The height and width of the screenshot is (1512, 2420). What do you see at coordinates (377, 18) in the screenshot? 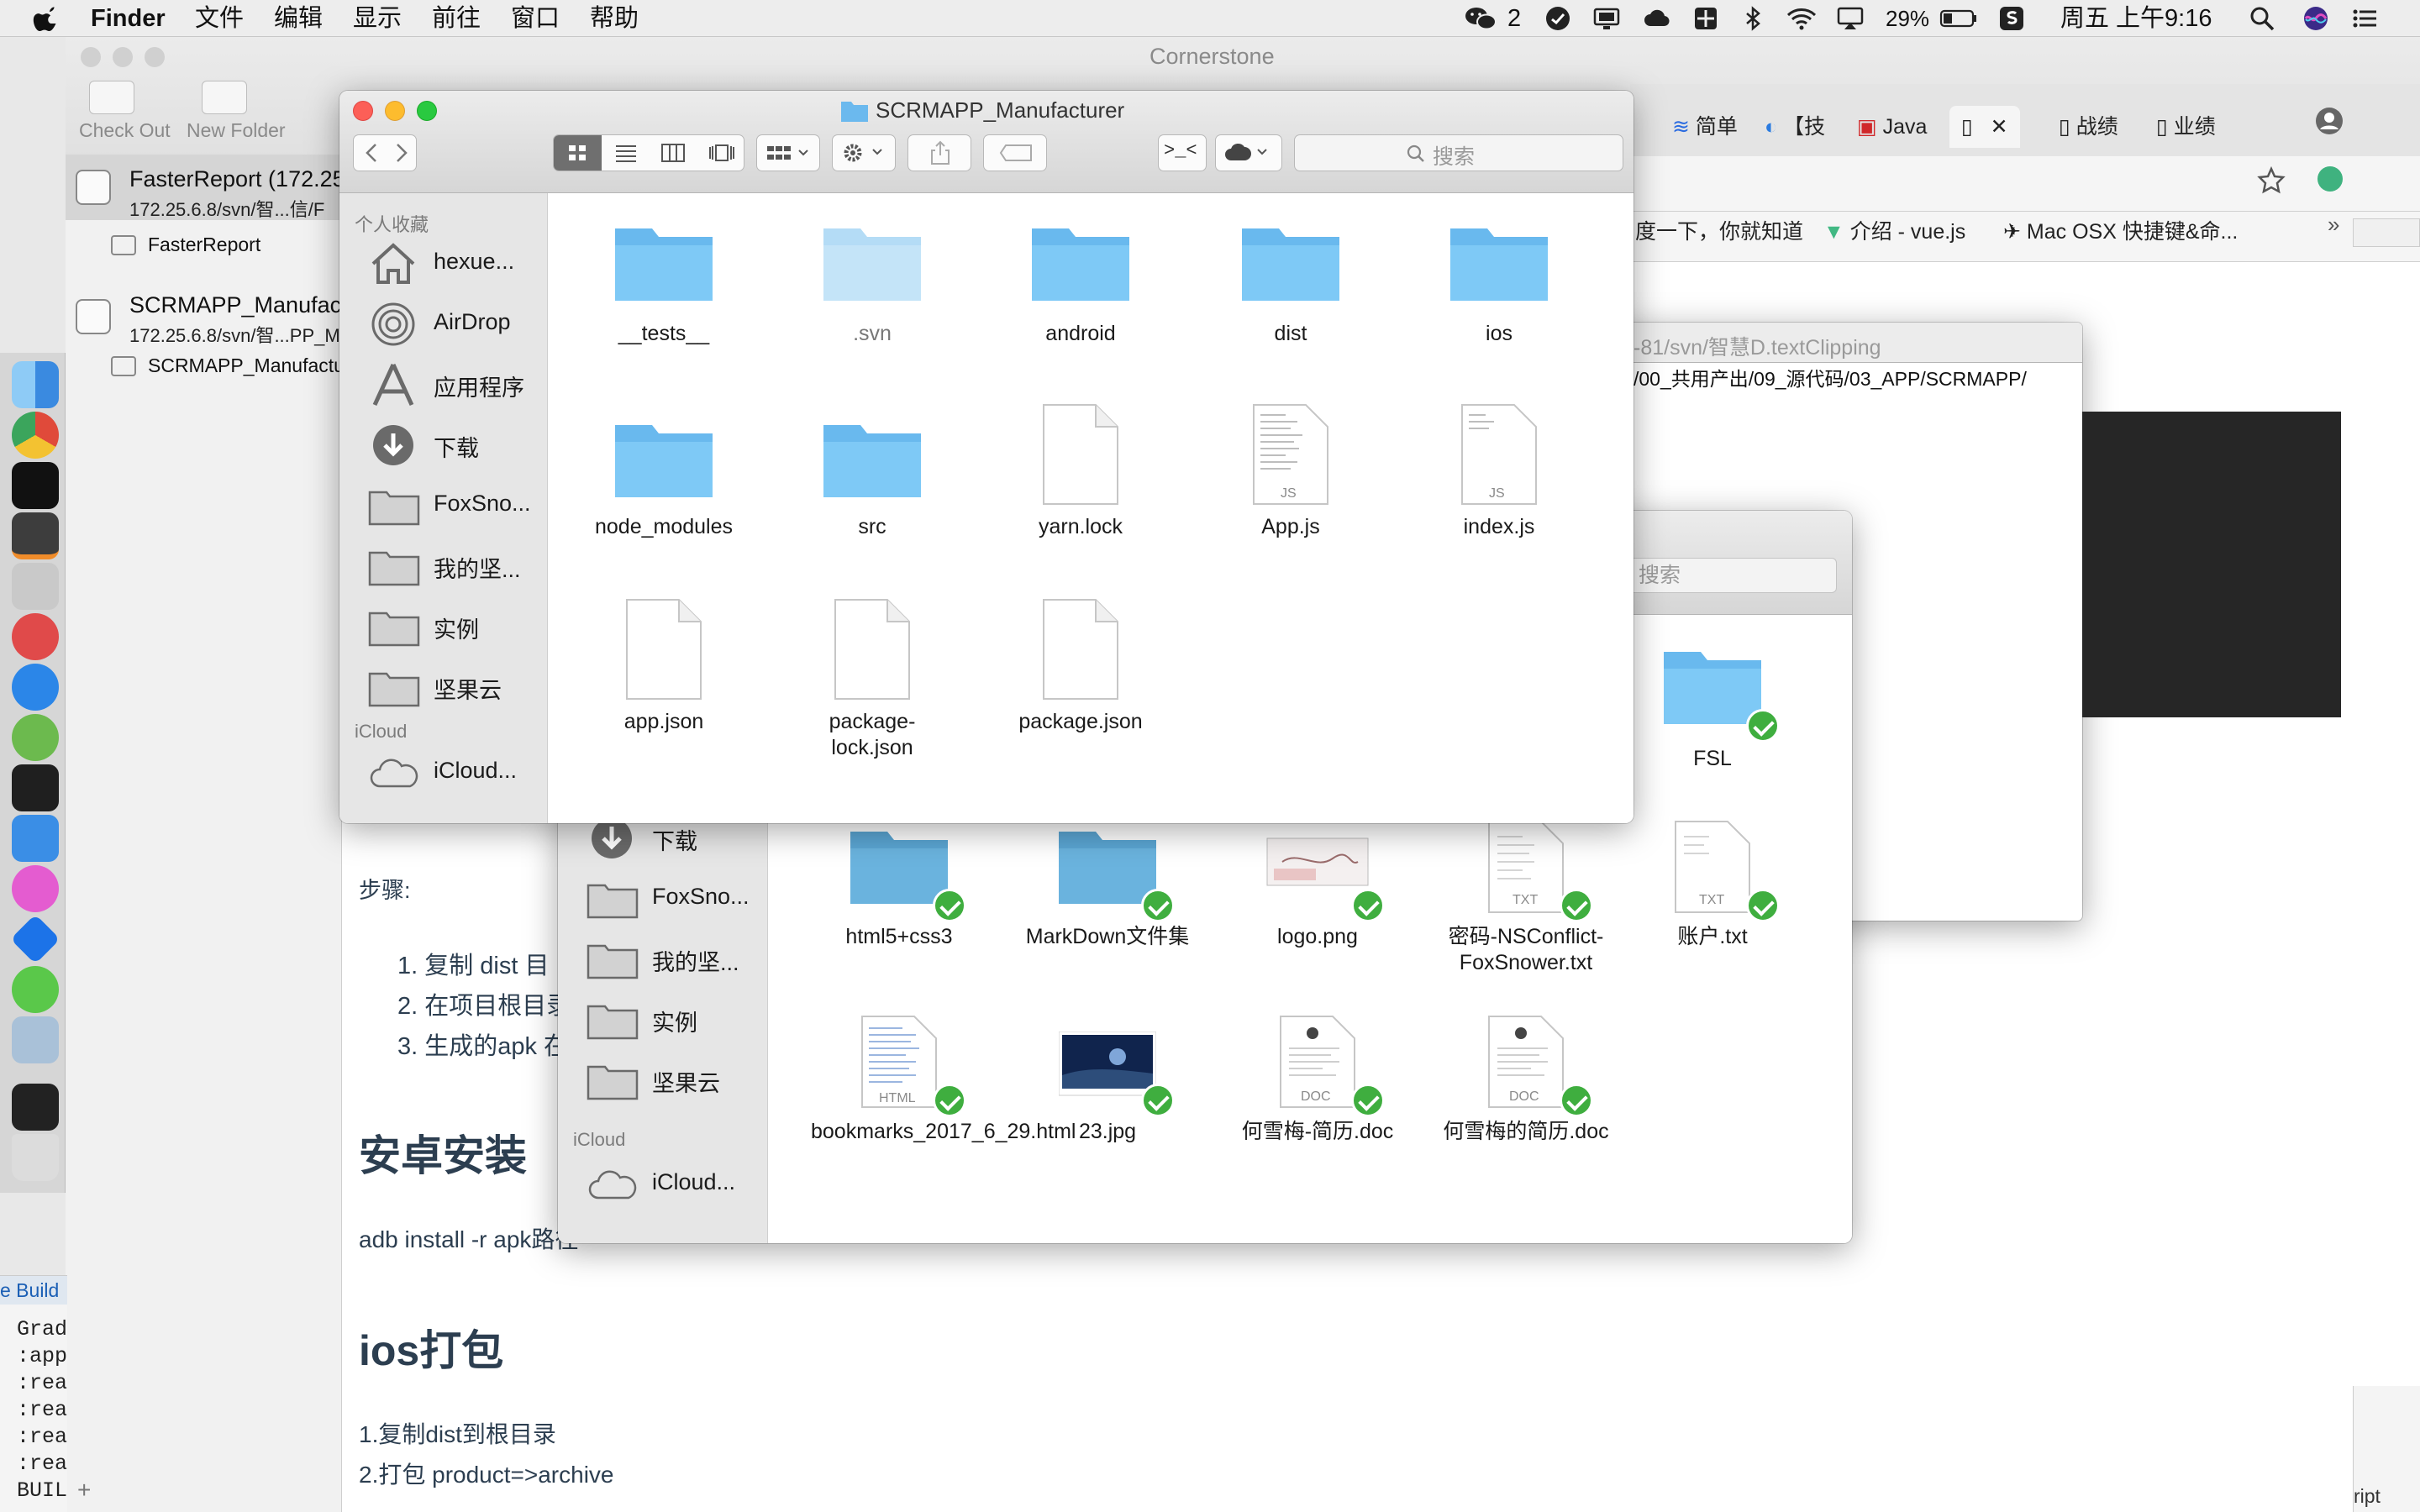
I see `menu-view: 显示` at bounding box center [377, 18].